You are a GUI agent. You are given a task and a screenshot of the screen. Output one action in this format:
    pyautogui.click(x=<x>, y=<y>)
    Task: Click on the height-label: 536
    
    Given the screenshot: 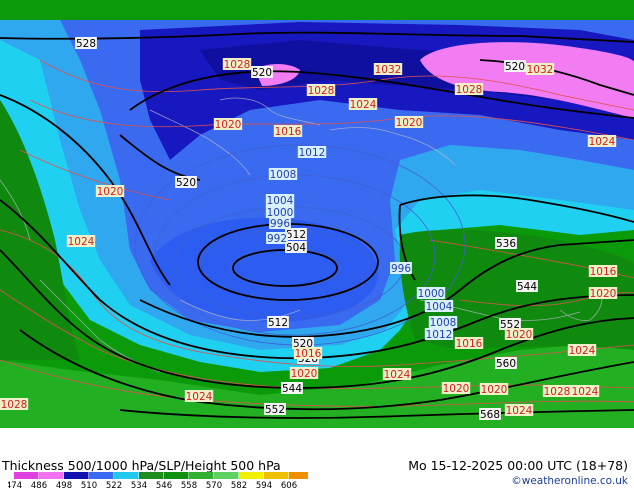 What is the action you would take?
    pyautogui.click(x=506, y=244)
    